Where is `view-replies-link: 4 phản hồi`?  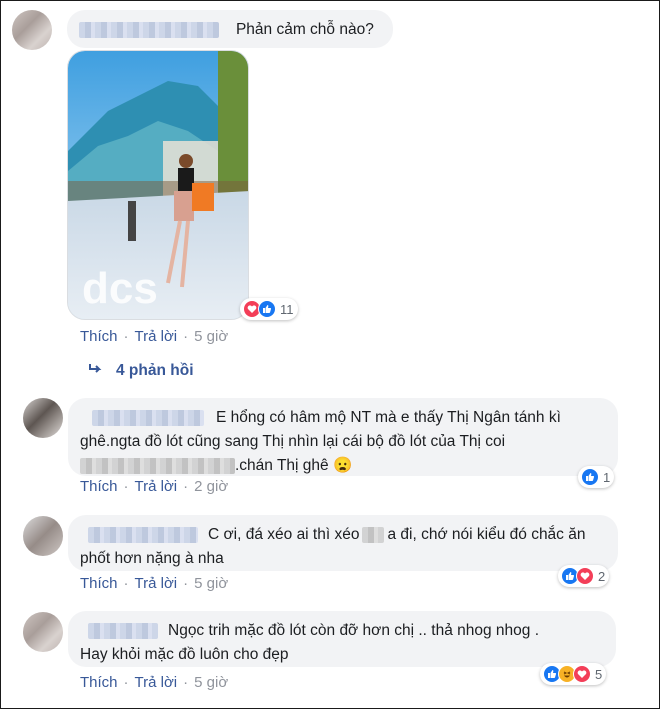 view-replies-link: 4 phản hồi is located at coordinates (141, 371).